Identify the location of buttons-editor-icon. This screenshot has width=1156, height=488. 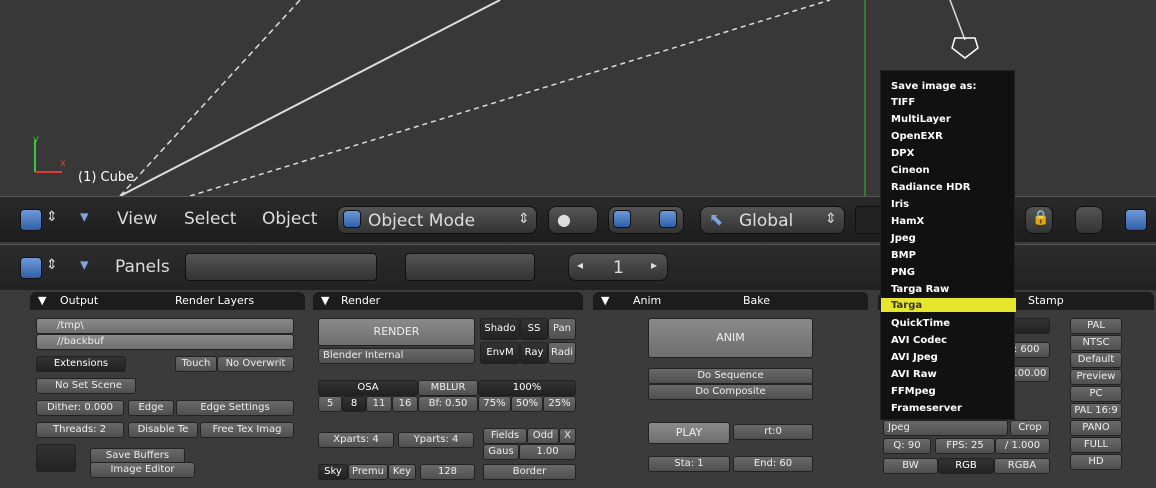
(31, 268).